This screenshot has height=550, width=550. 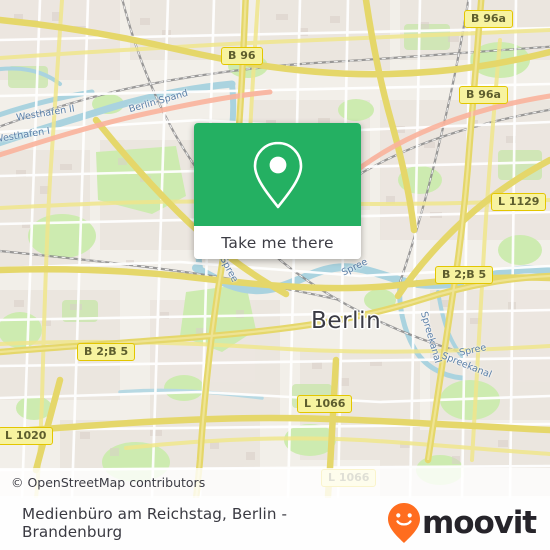 I want to click on popup-cta-bar: Take me there, so click(x=277, y=242).